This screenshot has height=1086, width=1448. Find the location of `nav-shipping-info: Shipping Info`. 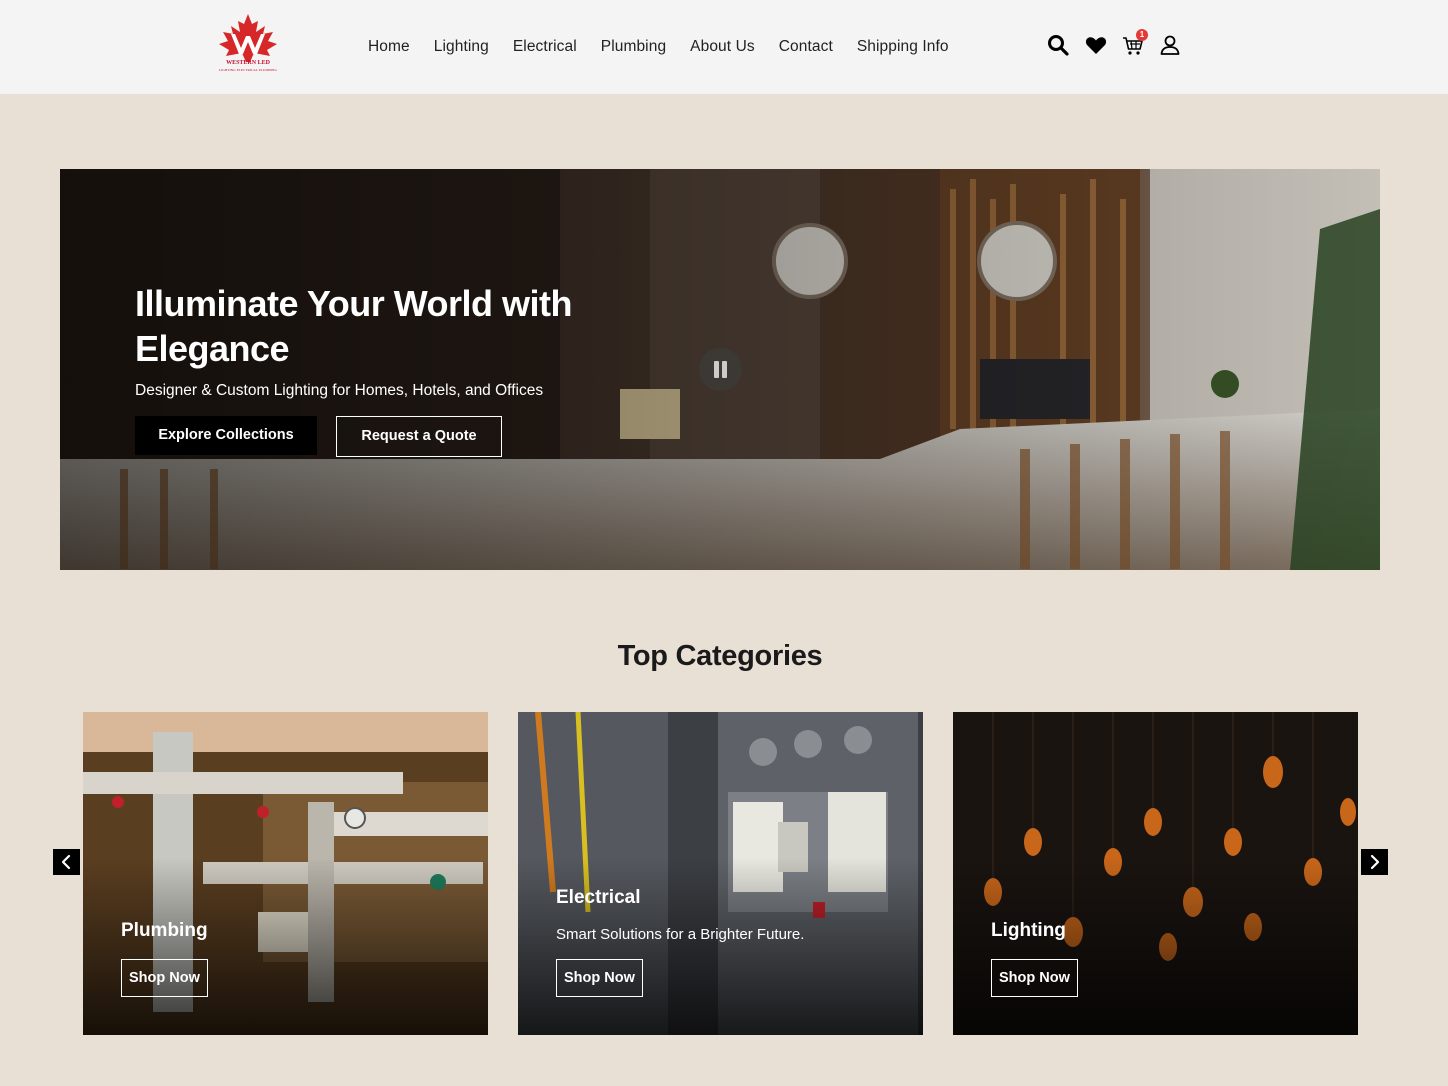

nav-shipping-info: Shipping Info is located at coordinates (903, 47).